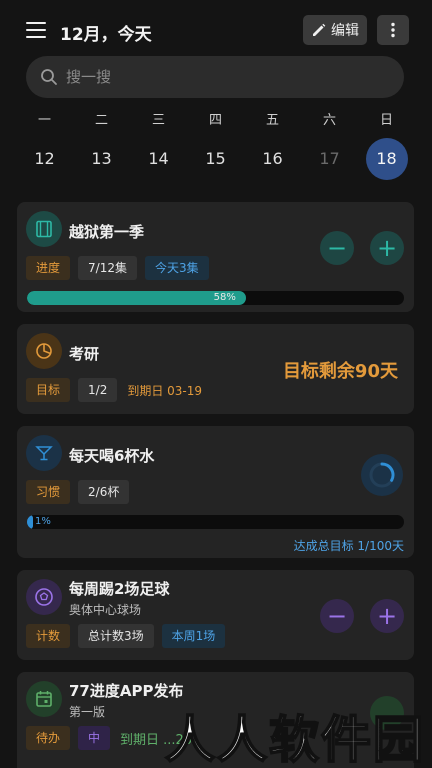 This screenshot has width=432, height=768. I want to click on card-title: 越狱第一季, so click(107, 232).